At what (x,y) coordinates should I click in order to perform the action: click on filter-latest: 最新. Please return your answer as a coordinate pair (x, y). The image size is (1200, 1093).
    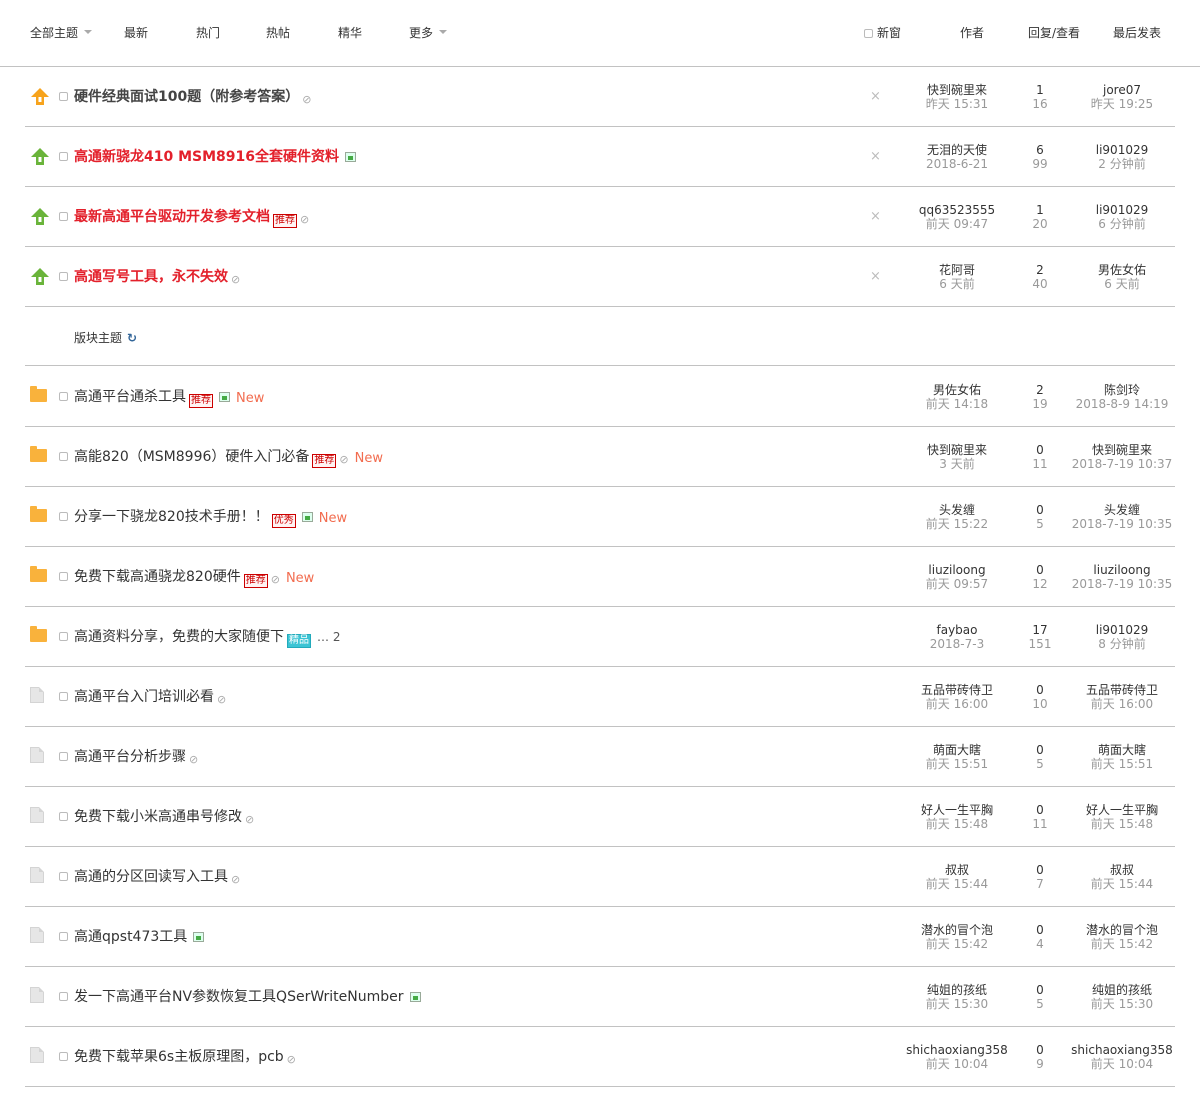
    Looking at the image, I should click on (136, 33).